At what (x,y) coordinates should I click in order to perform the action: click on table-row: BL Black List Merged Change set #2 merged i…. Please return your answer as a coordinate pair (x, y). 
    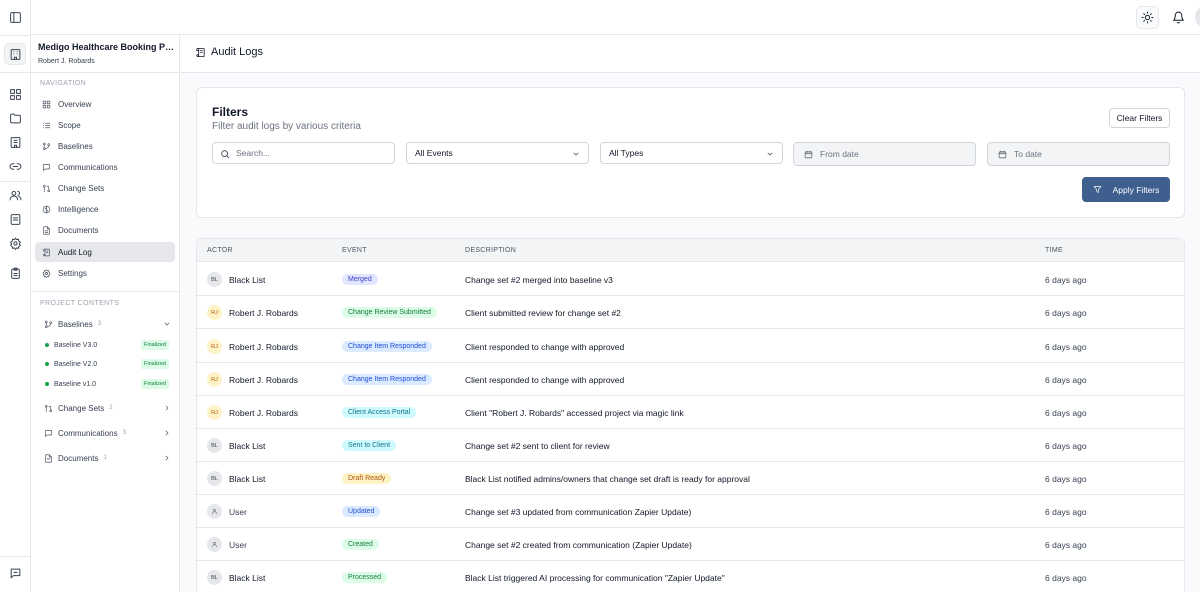
    Looking at the image, I should click on (690, 279).